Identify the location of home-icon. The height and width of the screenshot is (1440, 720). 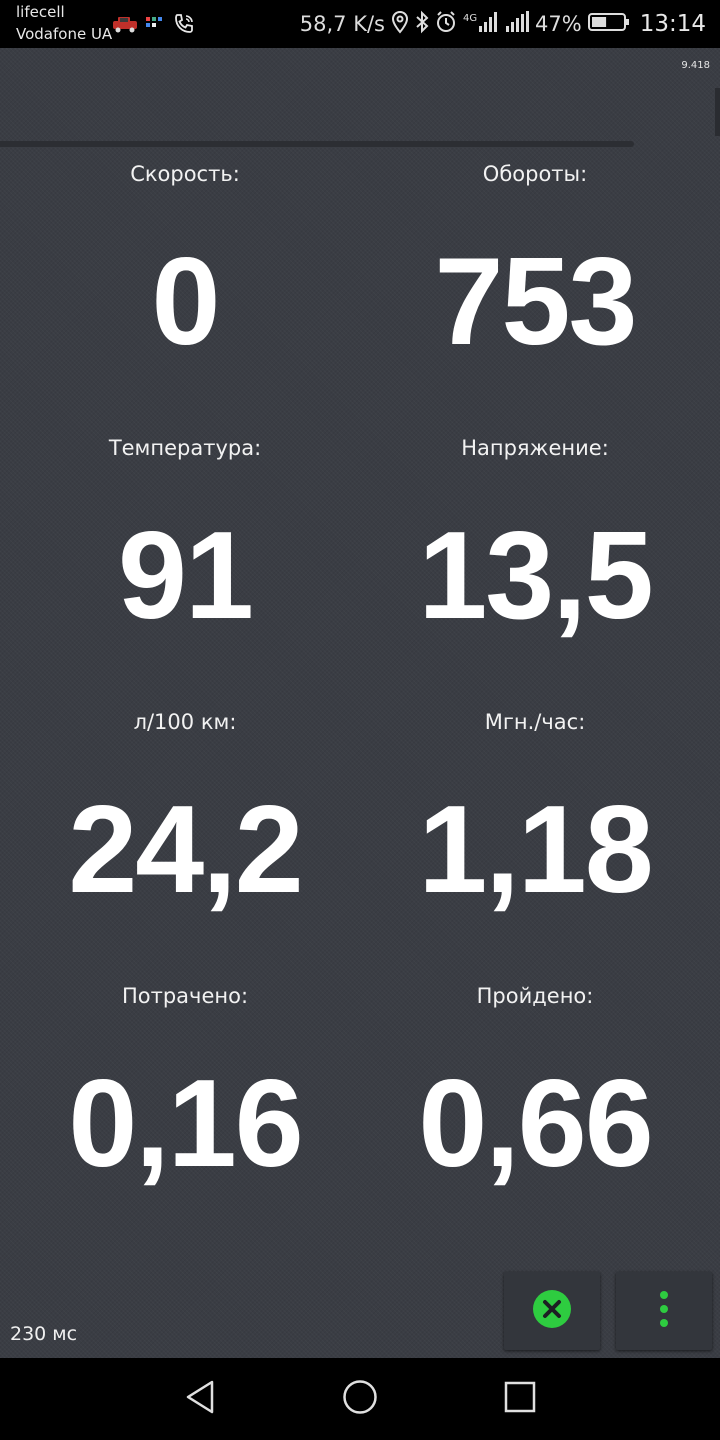
(360, 1399).